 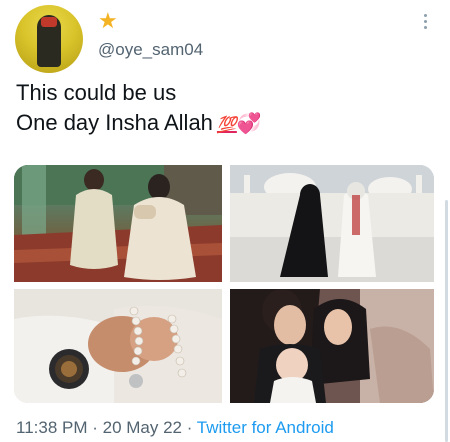 What do you see at coordinates (446, 321) in the screenshot?
I see `scrollbar` at bounding box center [446, 321].